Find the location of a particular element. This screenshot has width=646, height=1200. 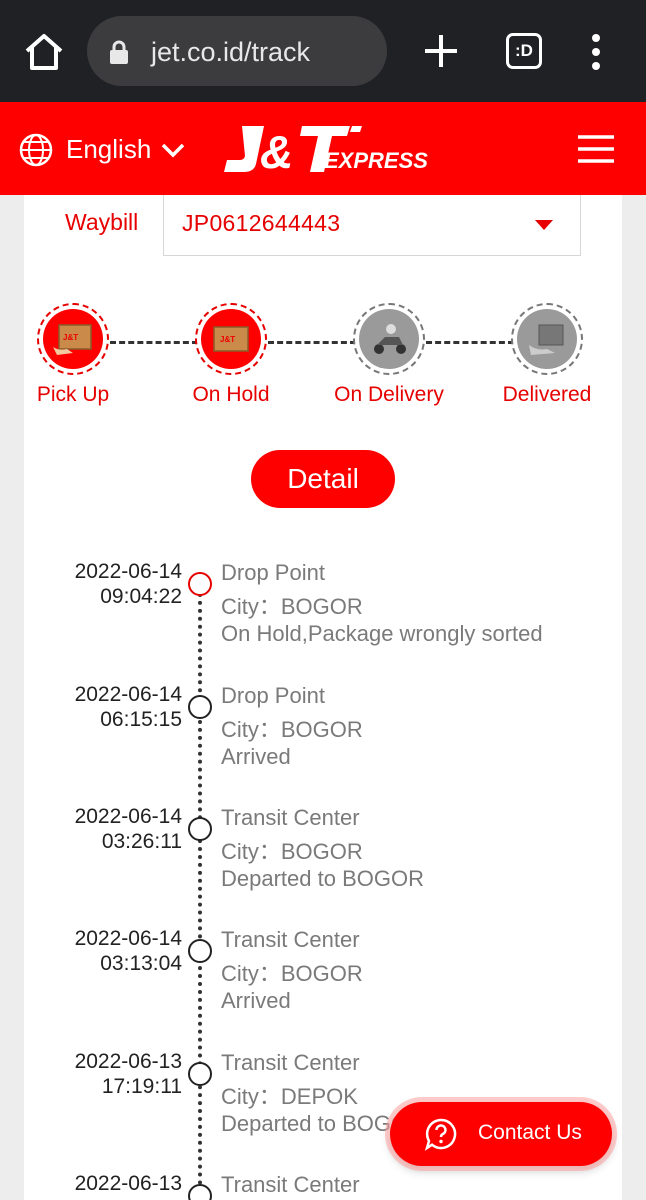

step-label: Delivered is located at coordinates (547, 394).